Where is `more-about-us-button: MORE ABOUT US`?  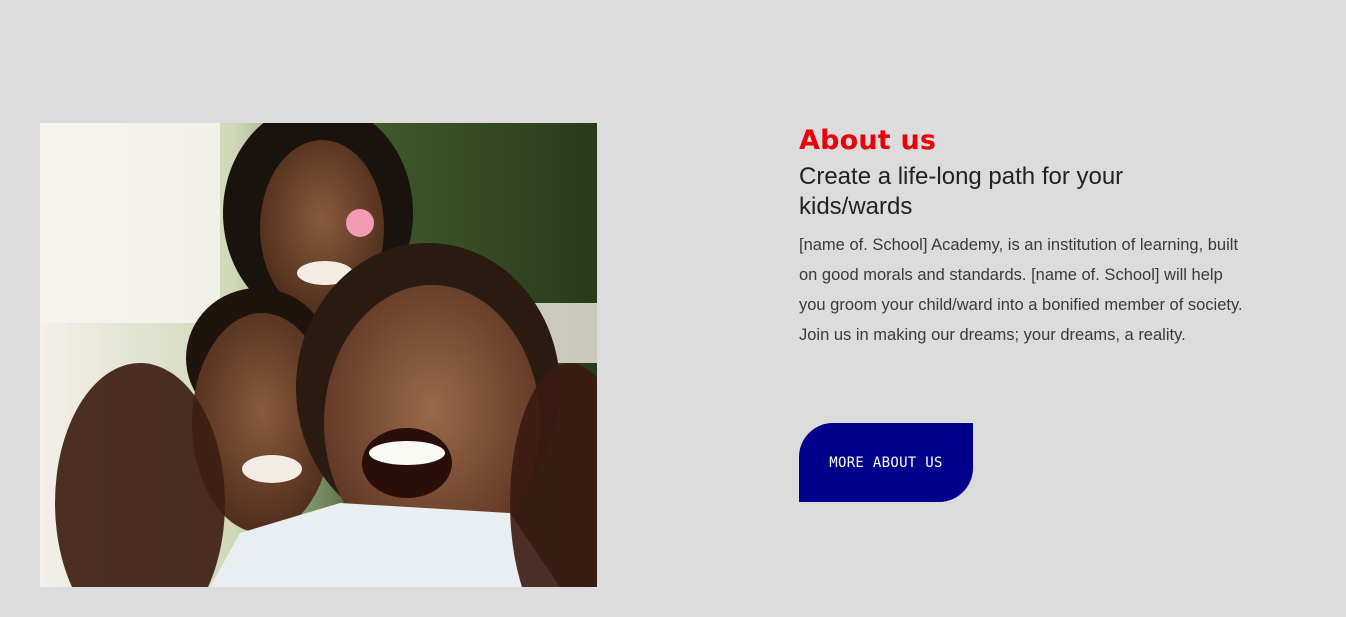
more-about-us-button: MORE ABOUT US is located at coordinates (886, 462).